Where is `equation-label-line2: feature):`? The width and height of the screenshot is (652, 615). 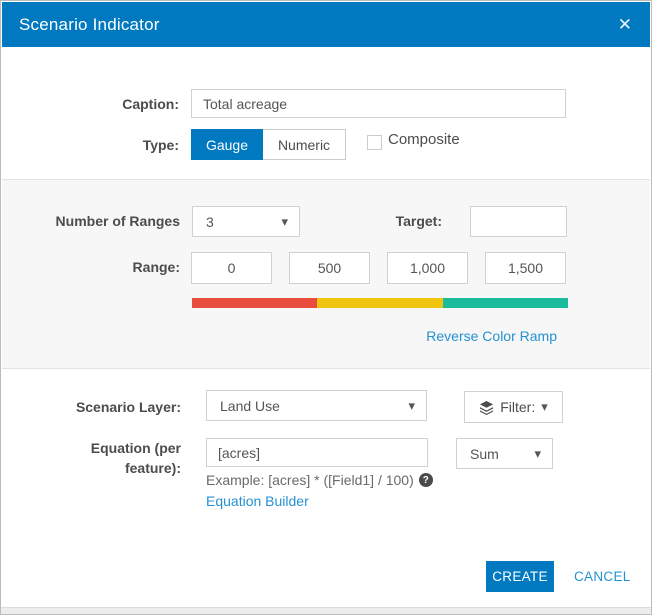
equation-label-line2: feature): is located at coordinates (152, 468).